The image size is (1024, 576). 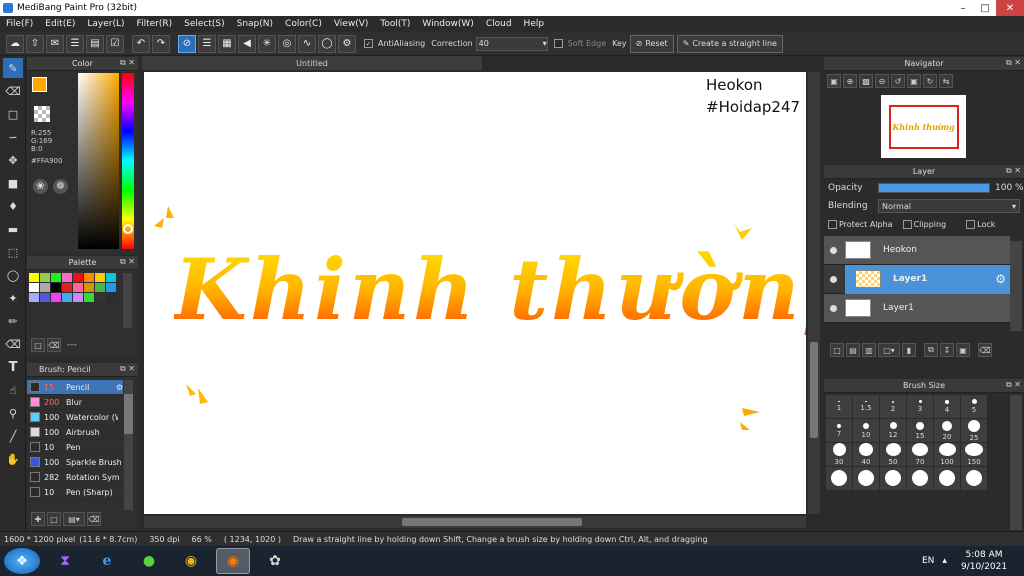 What do you see at coordinates (1016, 462) in the screenshot?
I see `brush-size-scrollbar` at bounding box center [1016, 462].